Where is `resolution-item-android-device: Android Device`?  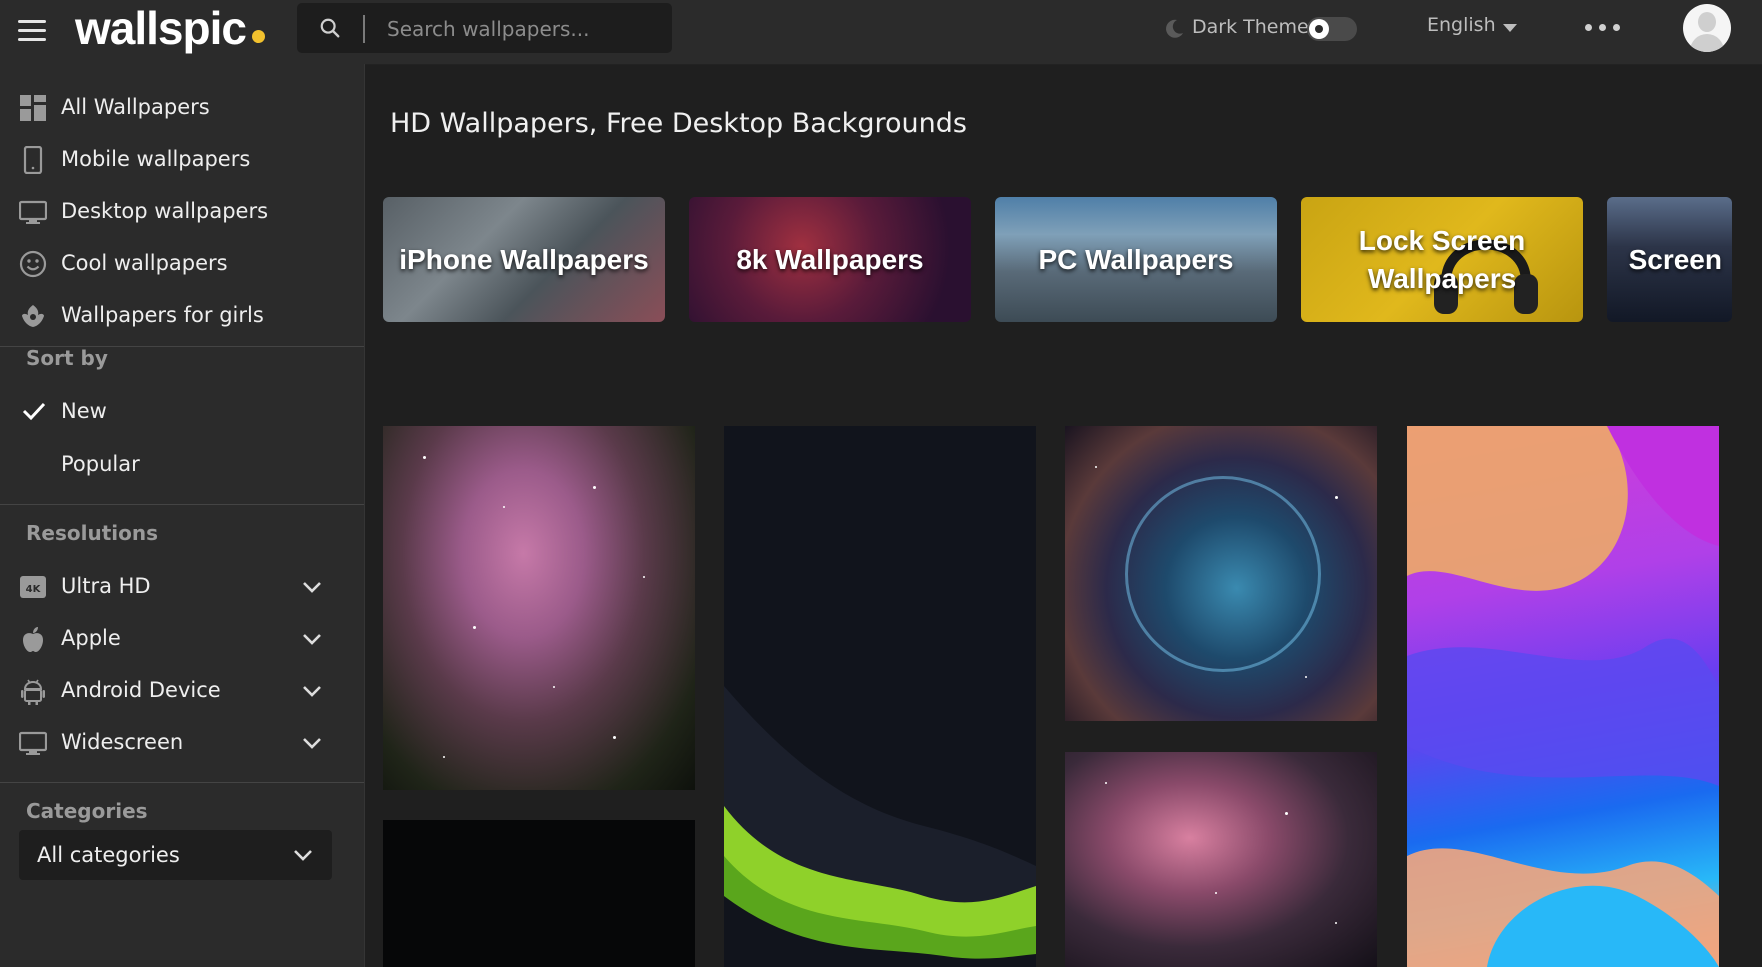 resolution-item-android-device: Android Device is located at coordinates (182, 691).